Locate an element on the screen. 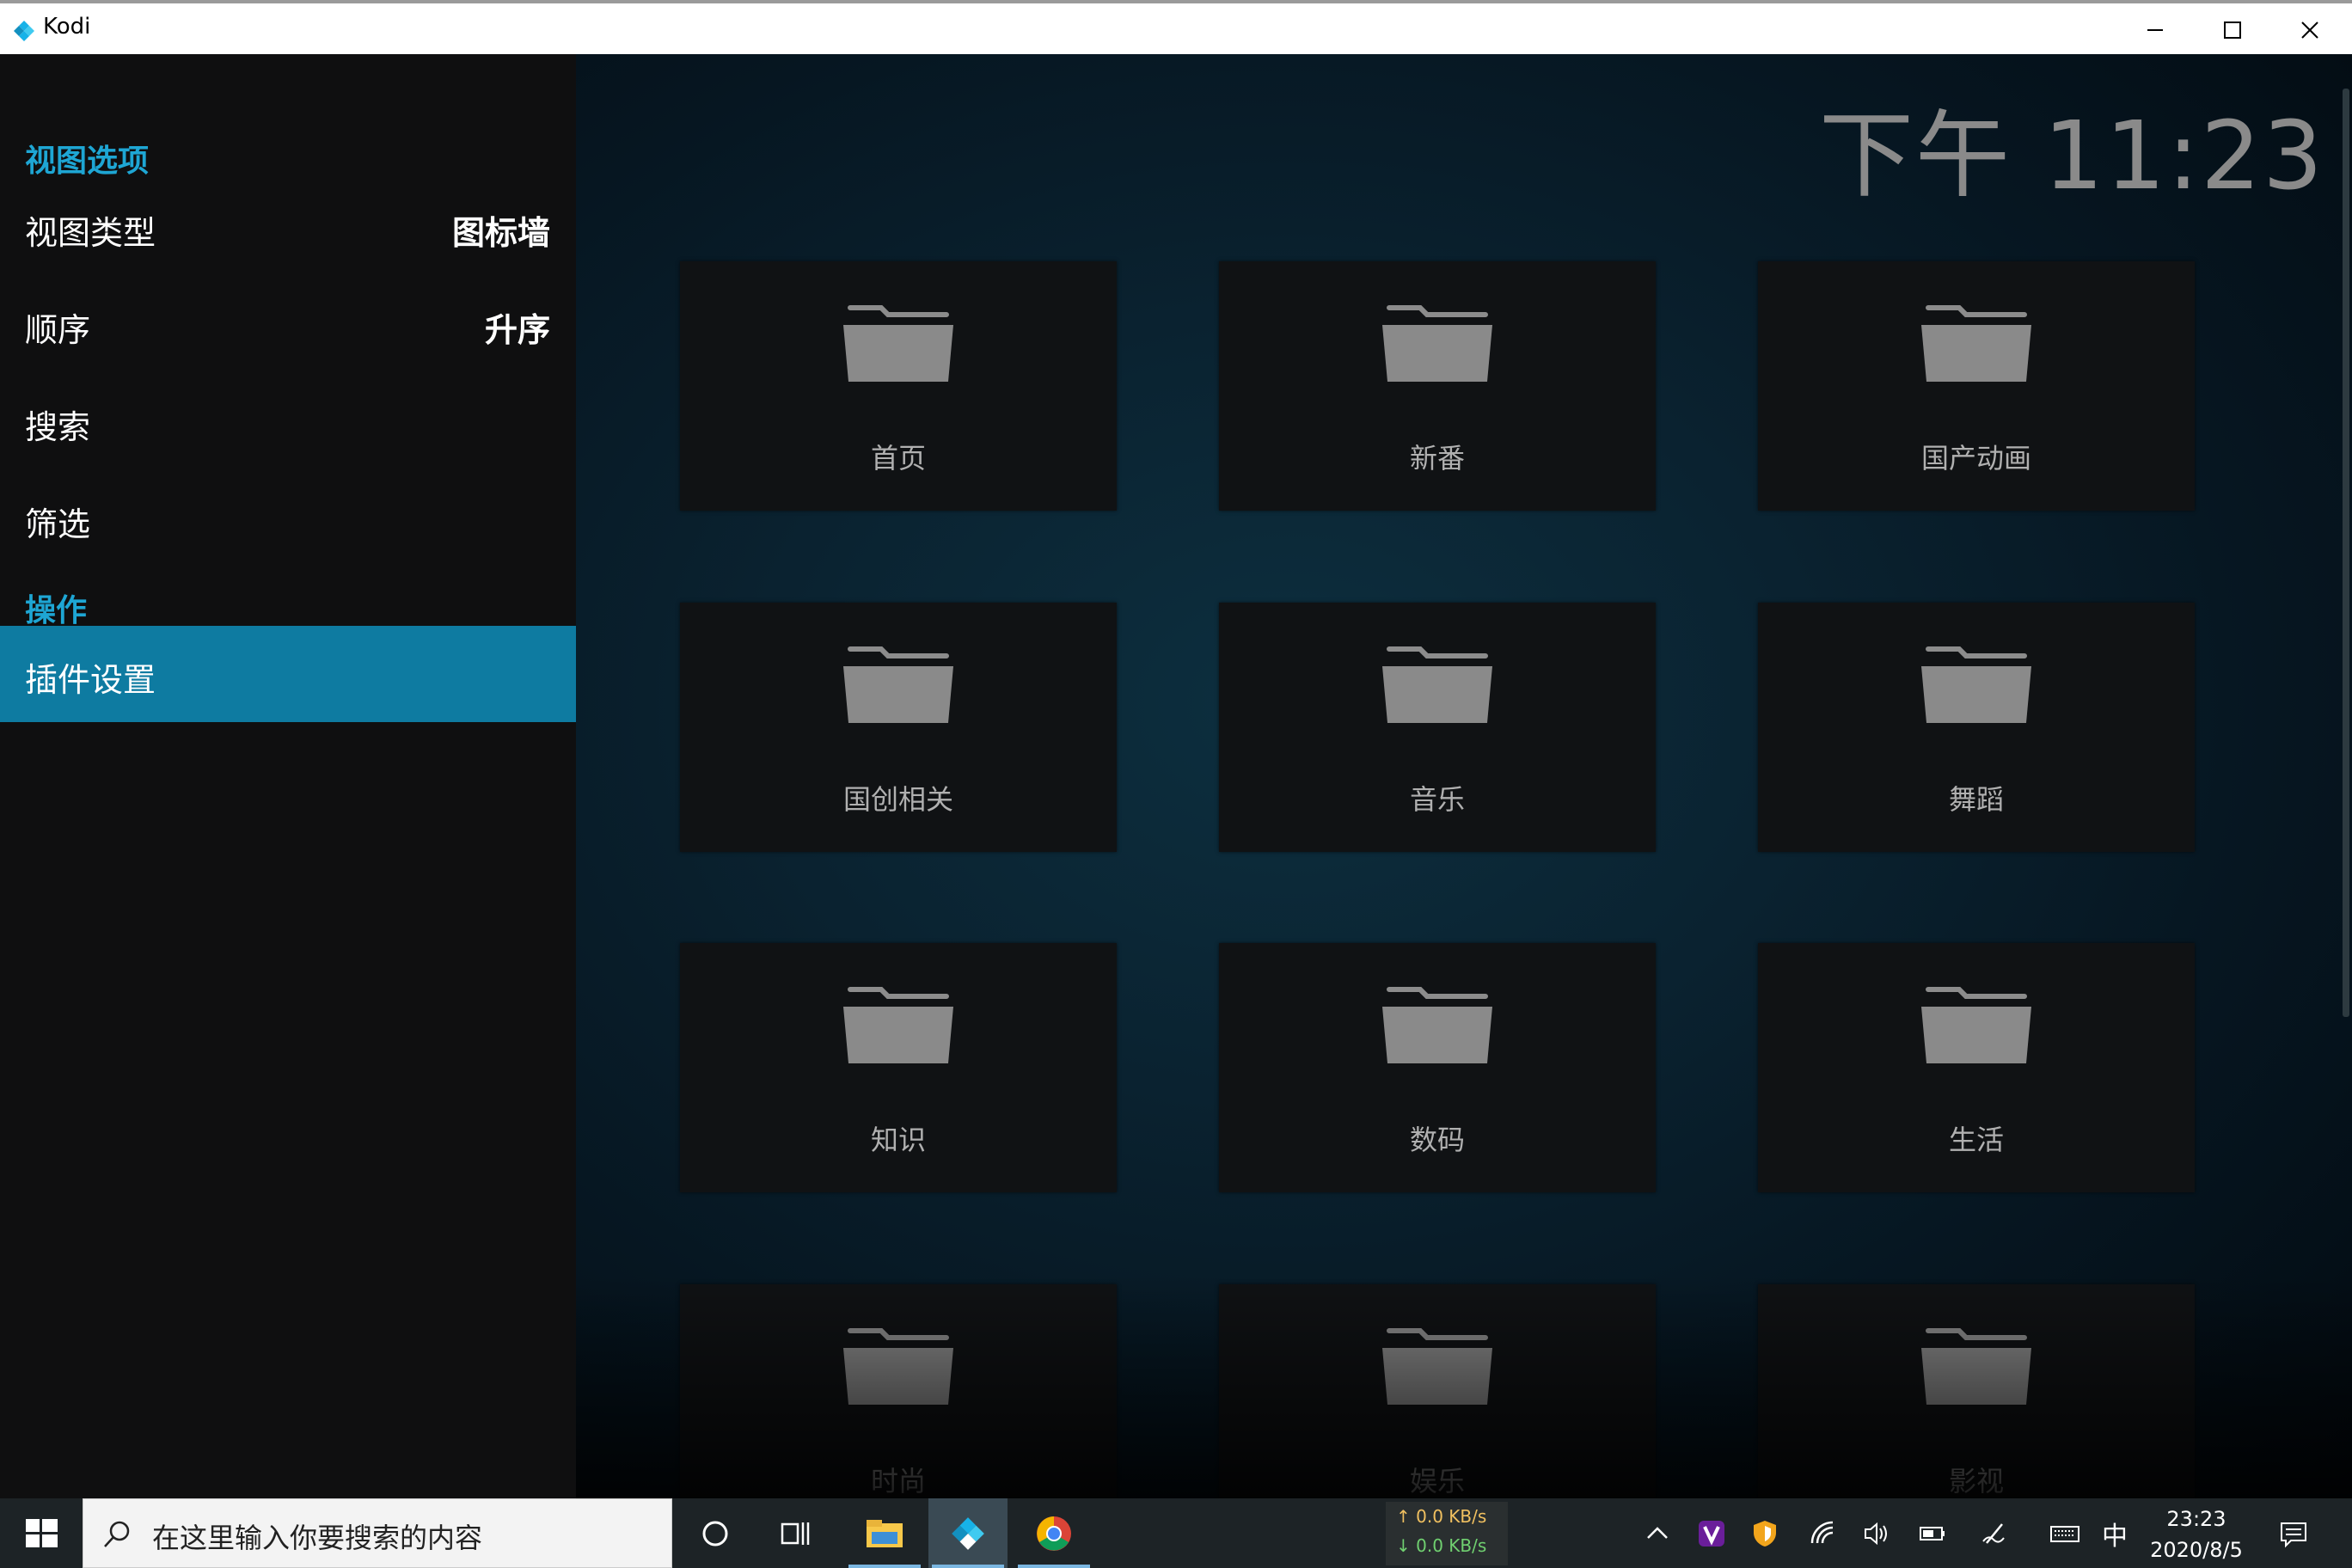  tray-pen is located at coordinates (1994, 1533).